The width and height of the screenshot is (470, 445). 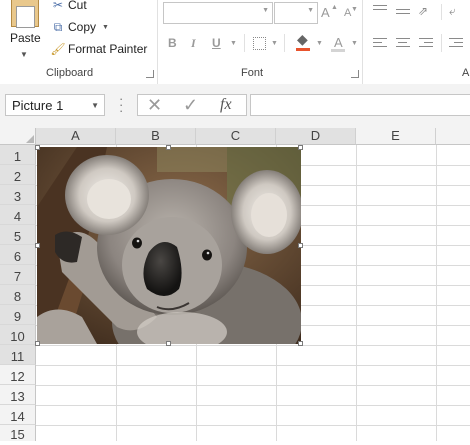 I want to click on column-header-f, so click(x=453, y=136).